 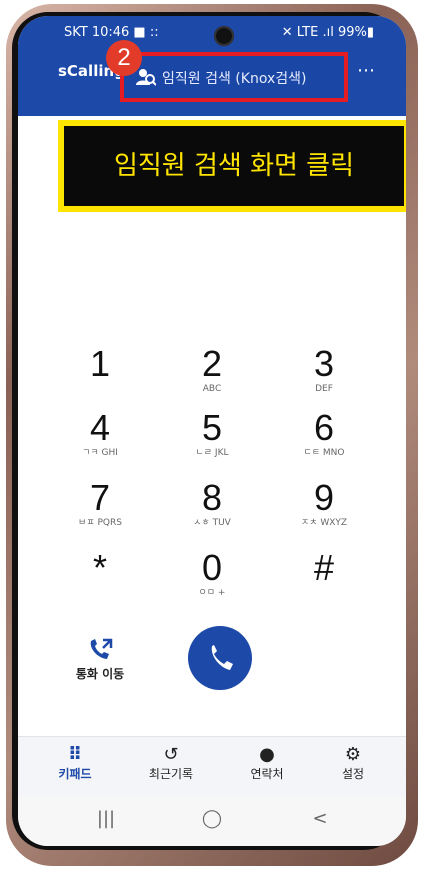 I want to click on status-right: ✕ LTE .ıl 99%▮, so click(x=327, y=32).